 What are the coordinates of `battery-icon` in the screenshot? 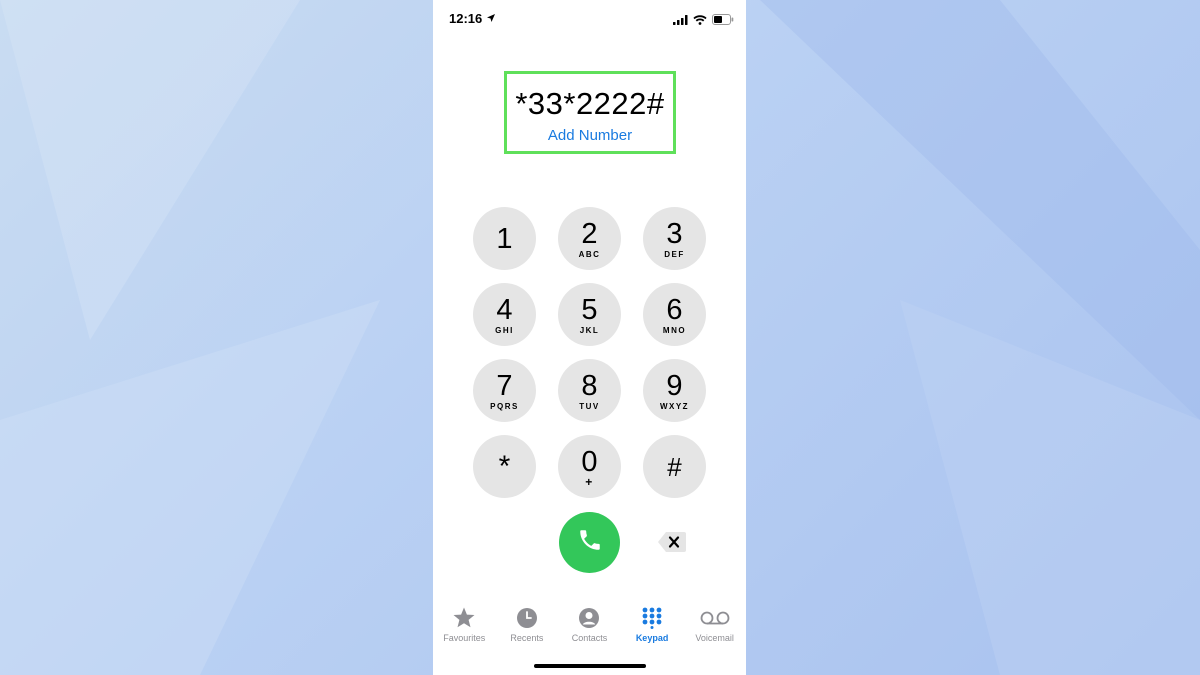 It's located at (723, 21).